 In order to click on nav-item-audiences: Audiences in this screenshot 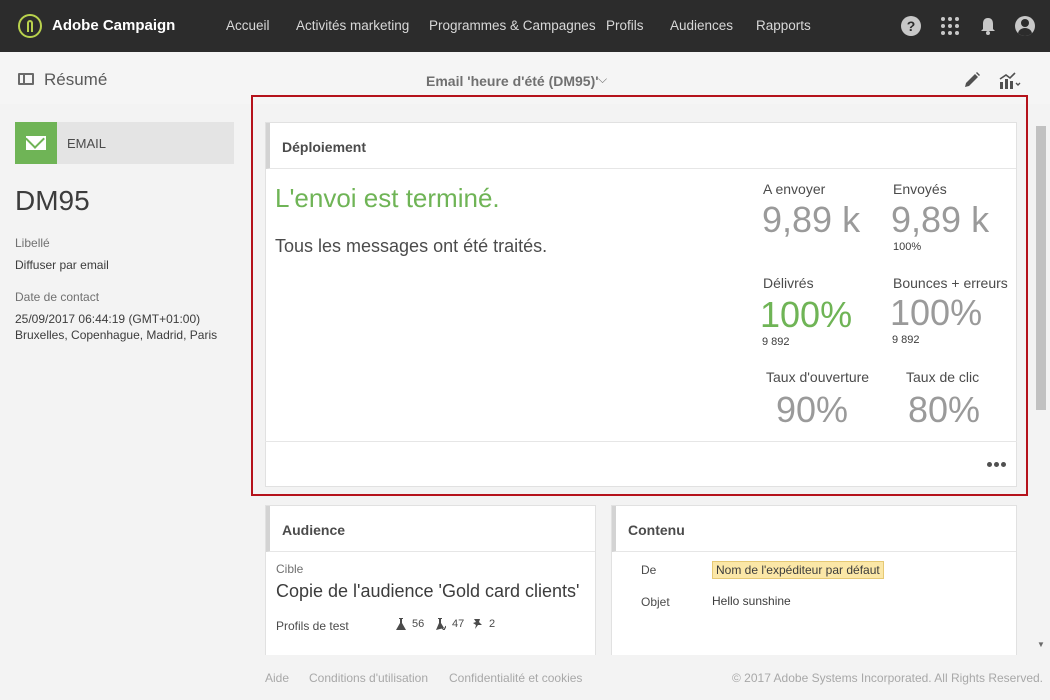, I will do `click(701, 25)`.